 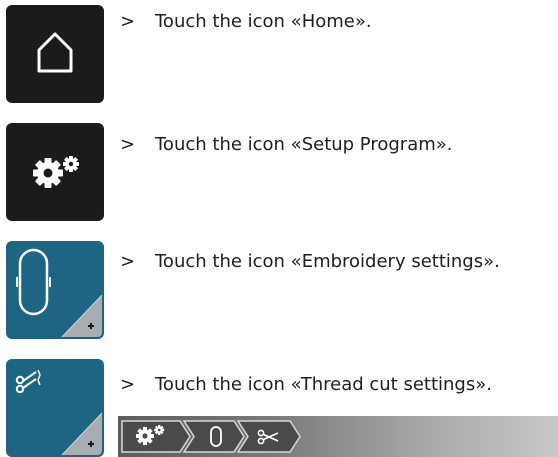 I want to click on home-icon, so click(x=55, y=52).